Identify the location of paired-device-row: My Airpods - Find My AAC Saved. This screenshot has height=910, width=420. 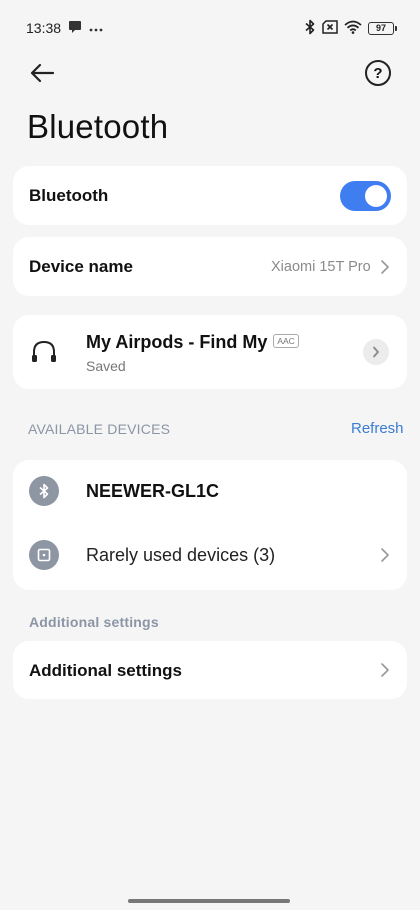
(210, 352).